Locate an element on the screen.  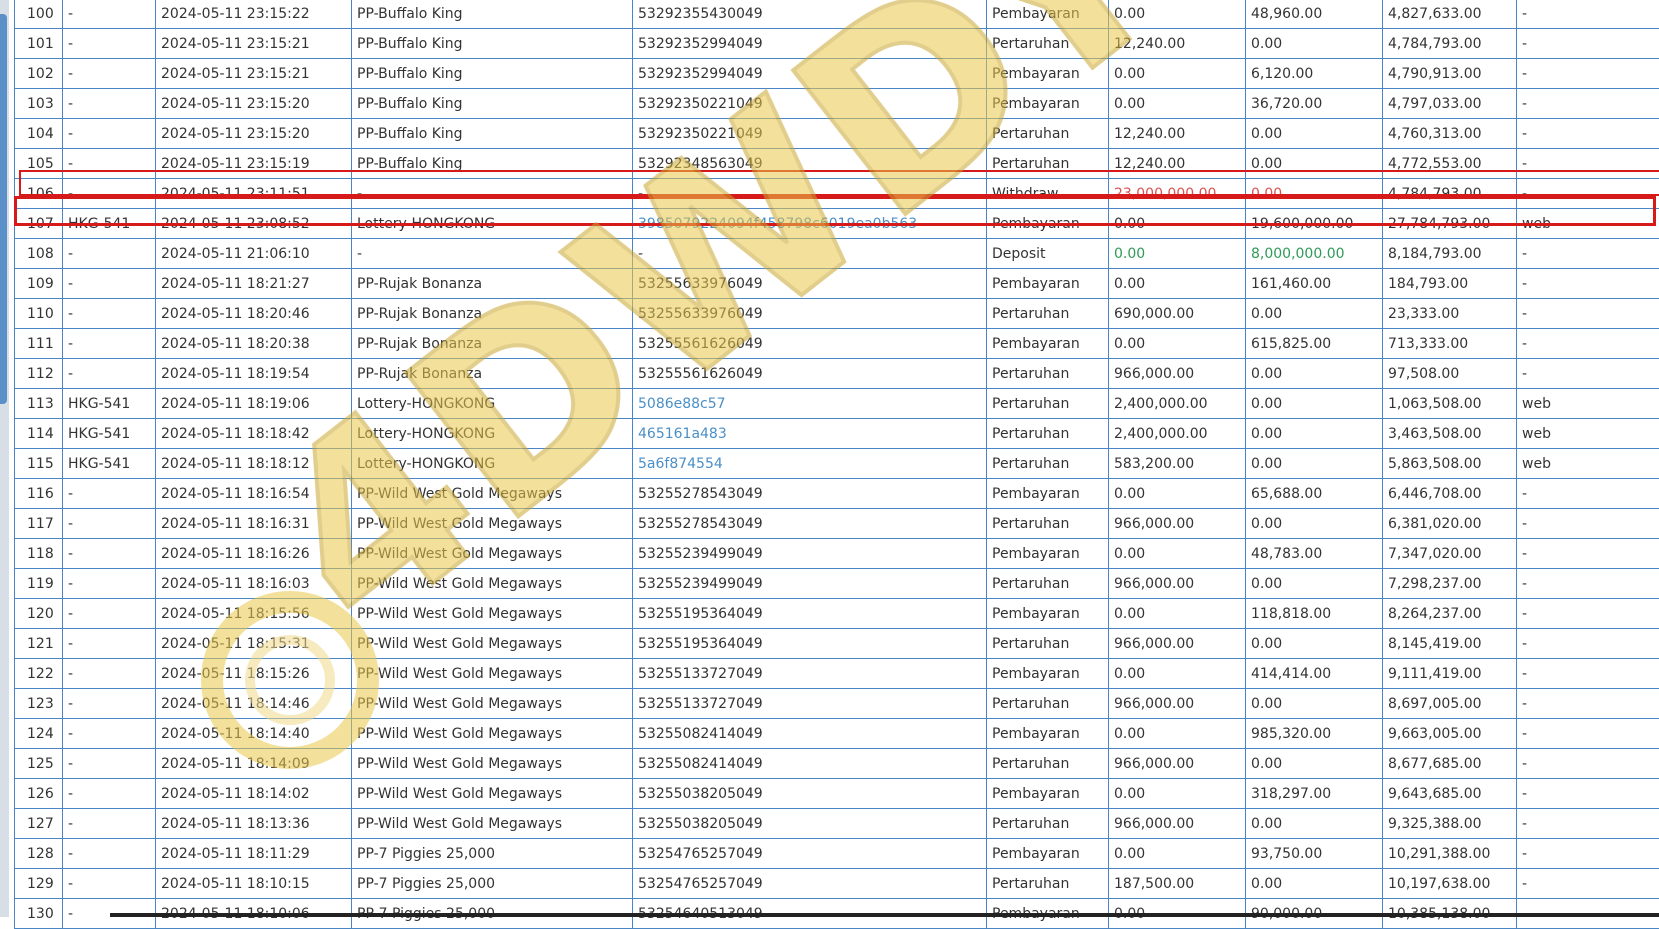
cell-no: 125 is located at coordinates (39, 764).